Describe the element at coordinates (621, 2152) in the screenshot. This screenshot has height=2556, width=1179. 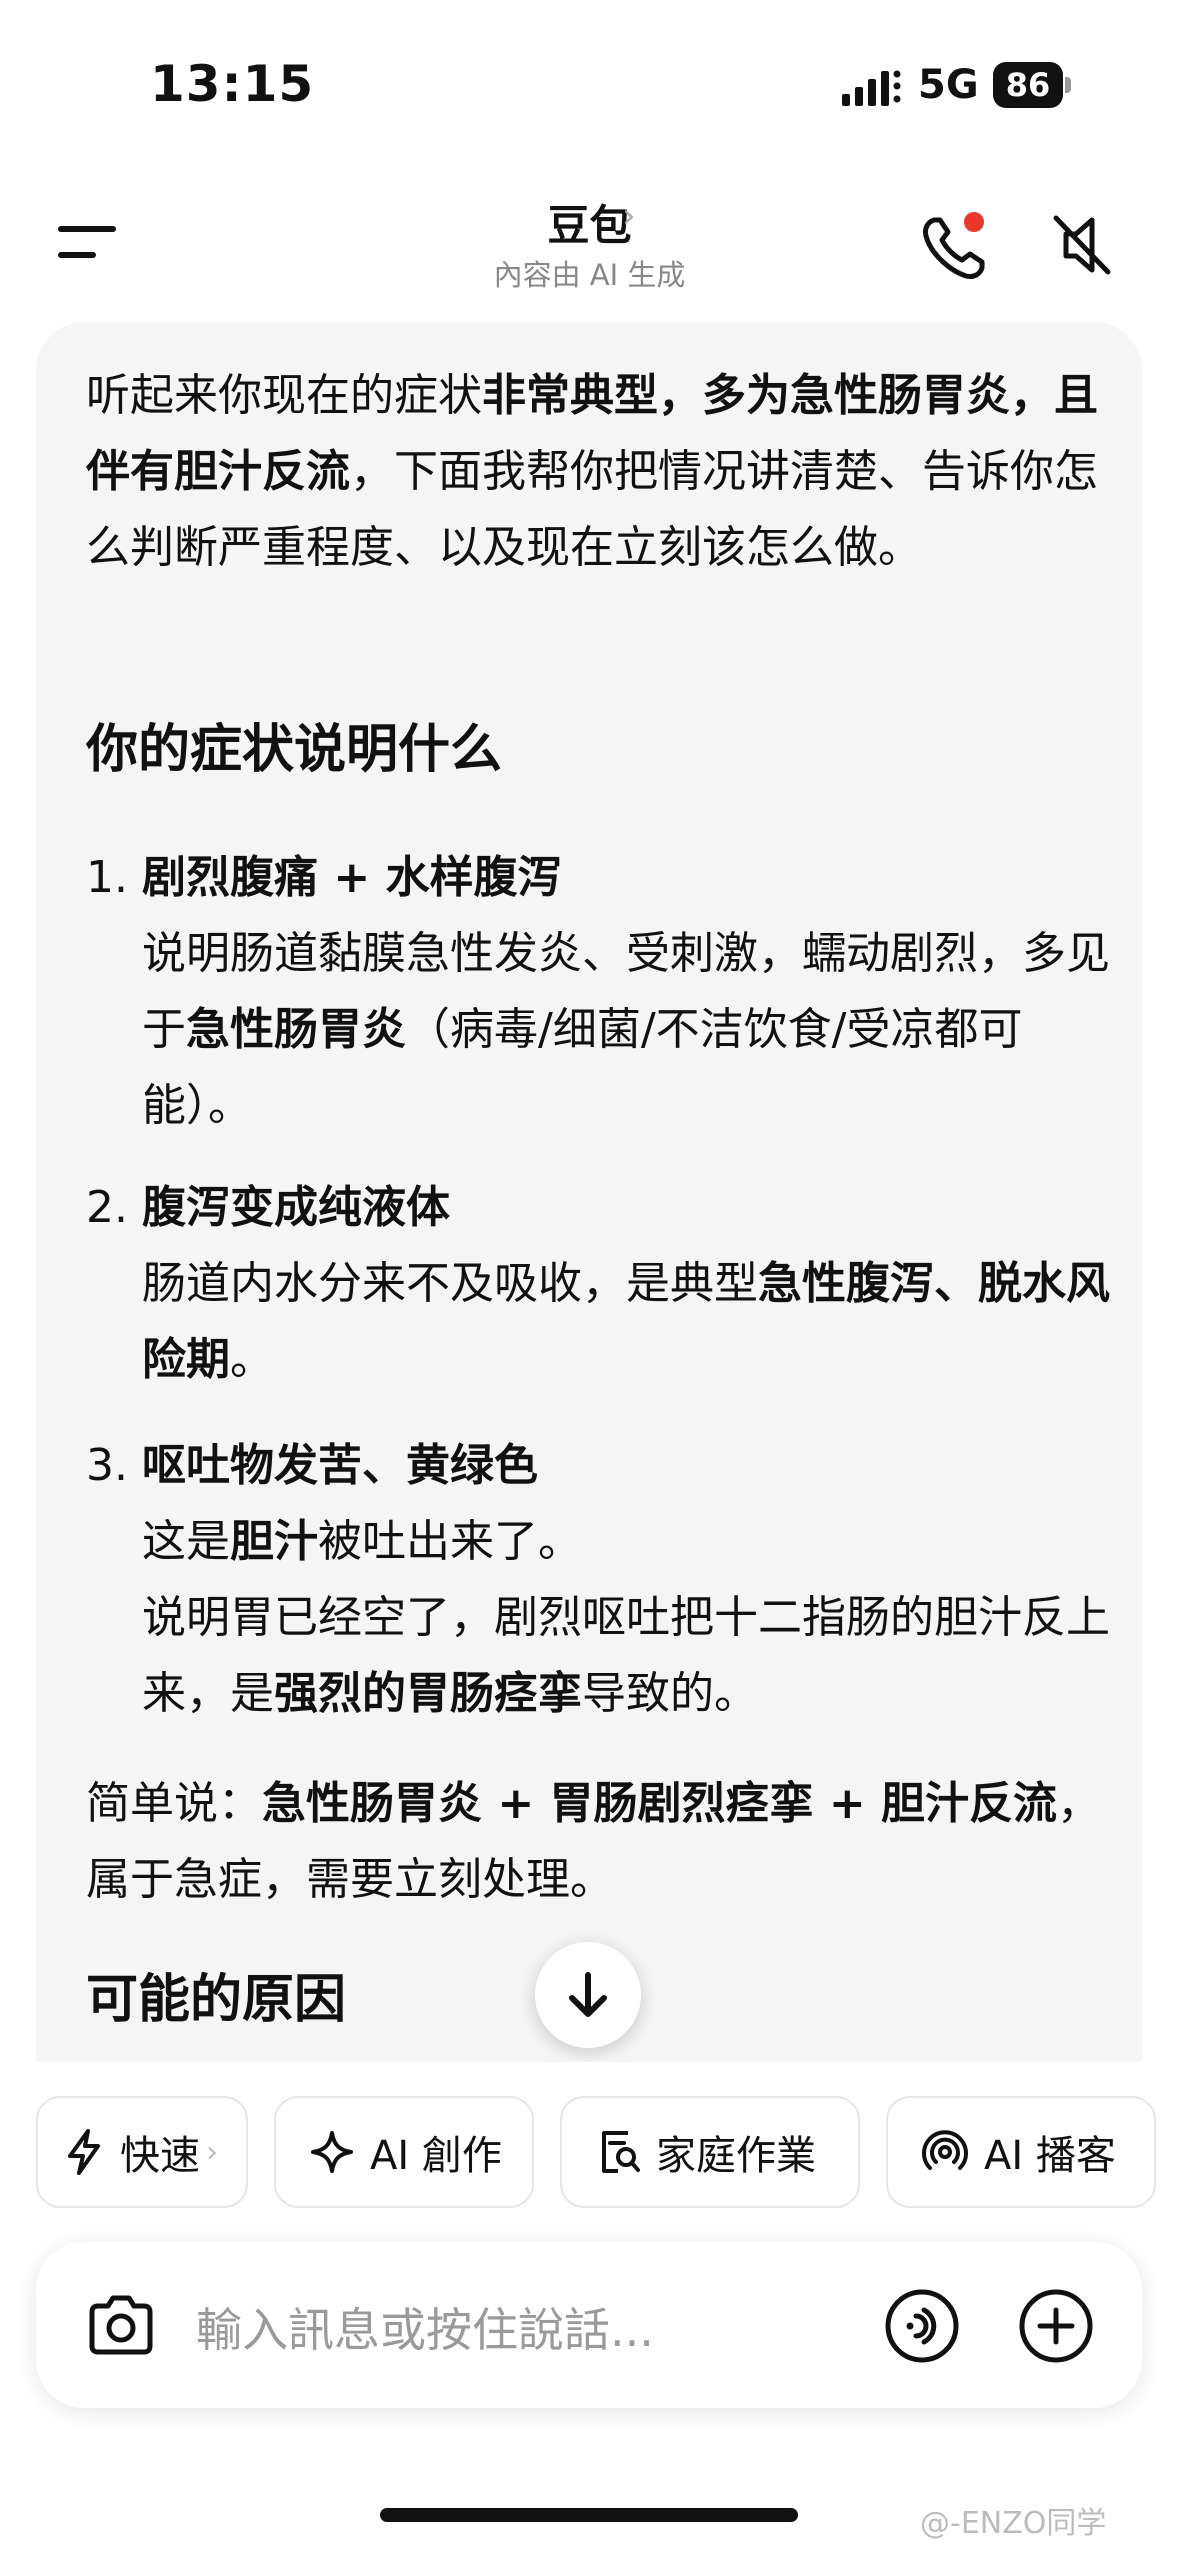
I see `homework-icon` at that location.